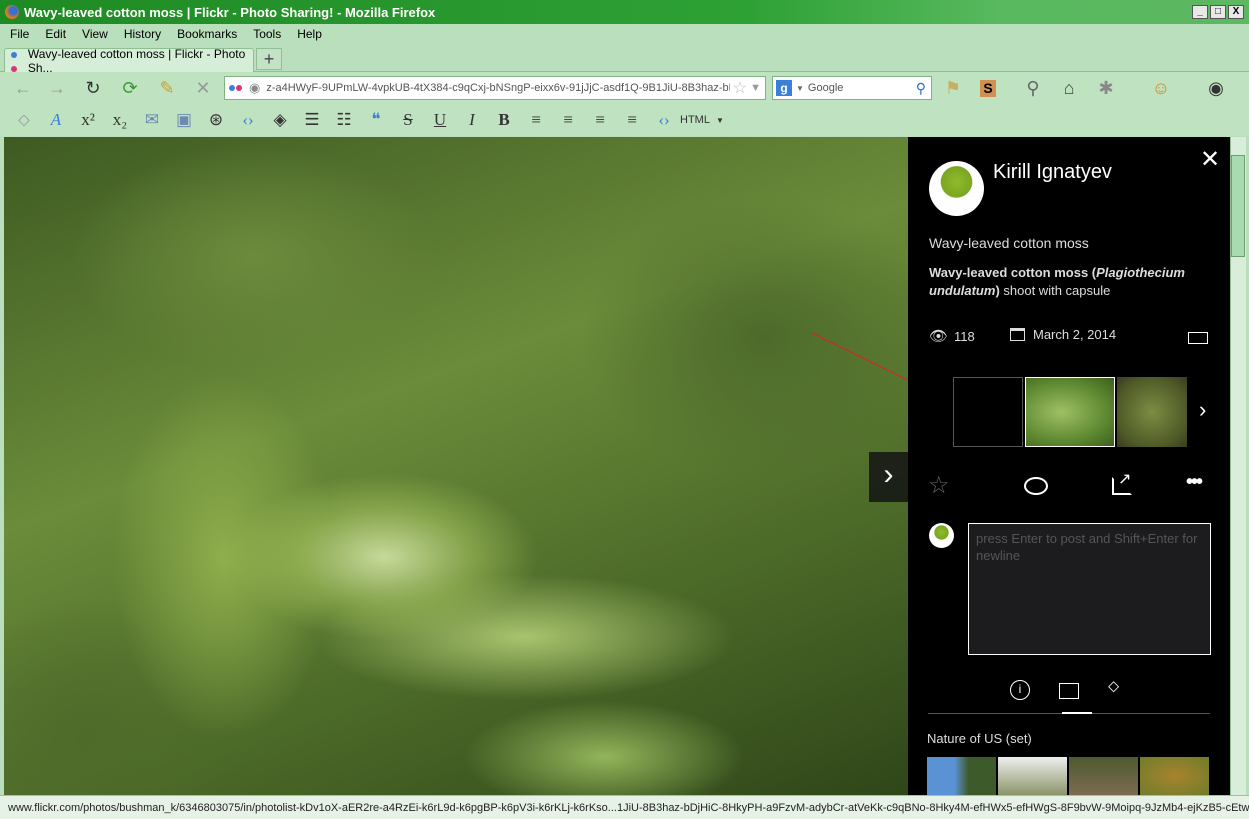 The width and height of the screenshot is (1249, 819). Describe the element at coordinates (1218, 12) in the screenshot. I see `maximize-button: □` at that location.